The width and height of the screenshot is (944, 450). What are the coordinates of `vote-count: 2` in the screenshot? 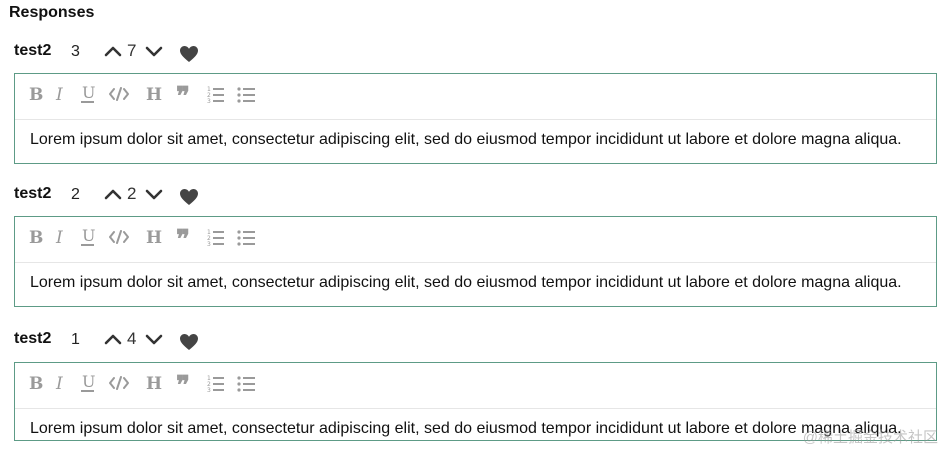 It's located at (132, 193).